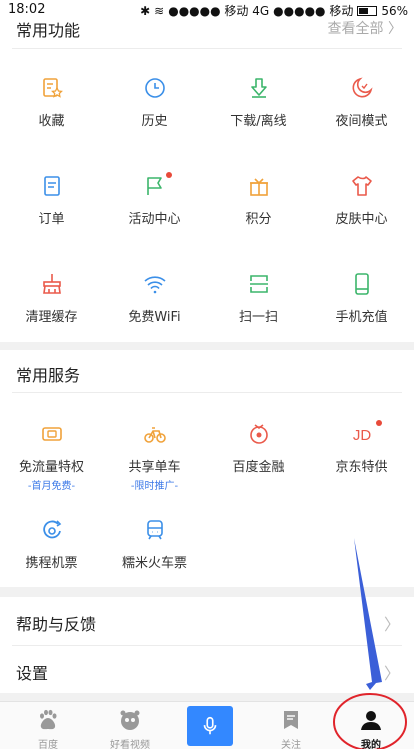 This screenshot has width=414, height=749. What do you see at coordinates (155, 435) in the screenshot?
I see `bicycle-icon` at bounding box center [155, 435].